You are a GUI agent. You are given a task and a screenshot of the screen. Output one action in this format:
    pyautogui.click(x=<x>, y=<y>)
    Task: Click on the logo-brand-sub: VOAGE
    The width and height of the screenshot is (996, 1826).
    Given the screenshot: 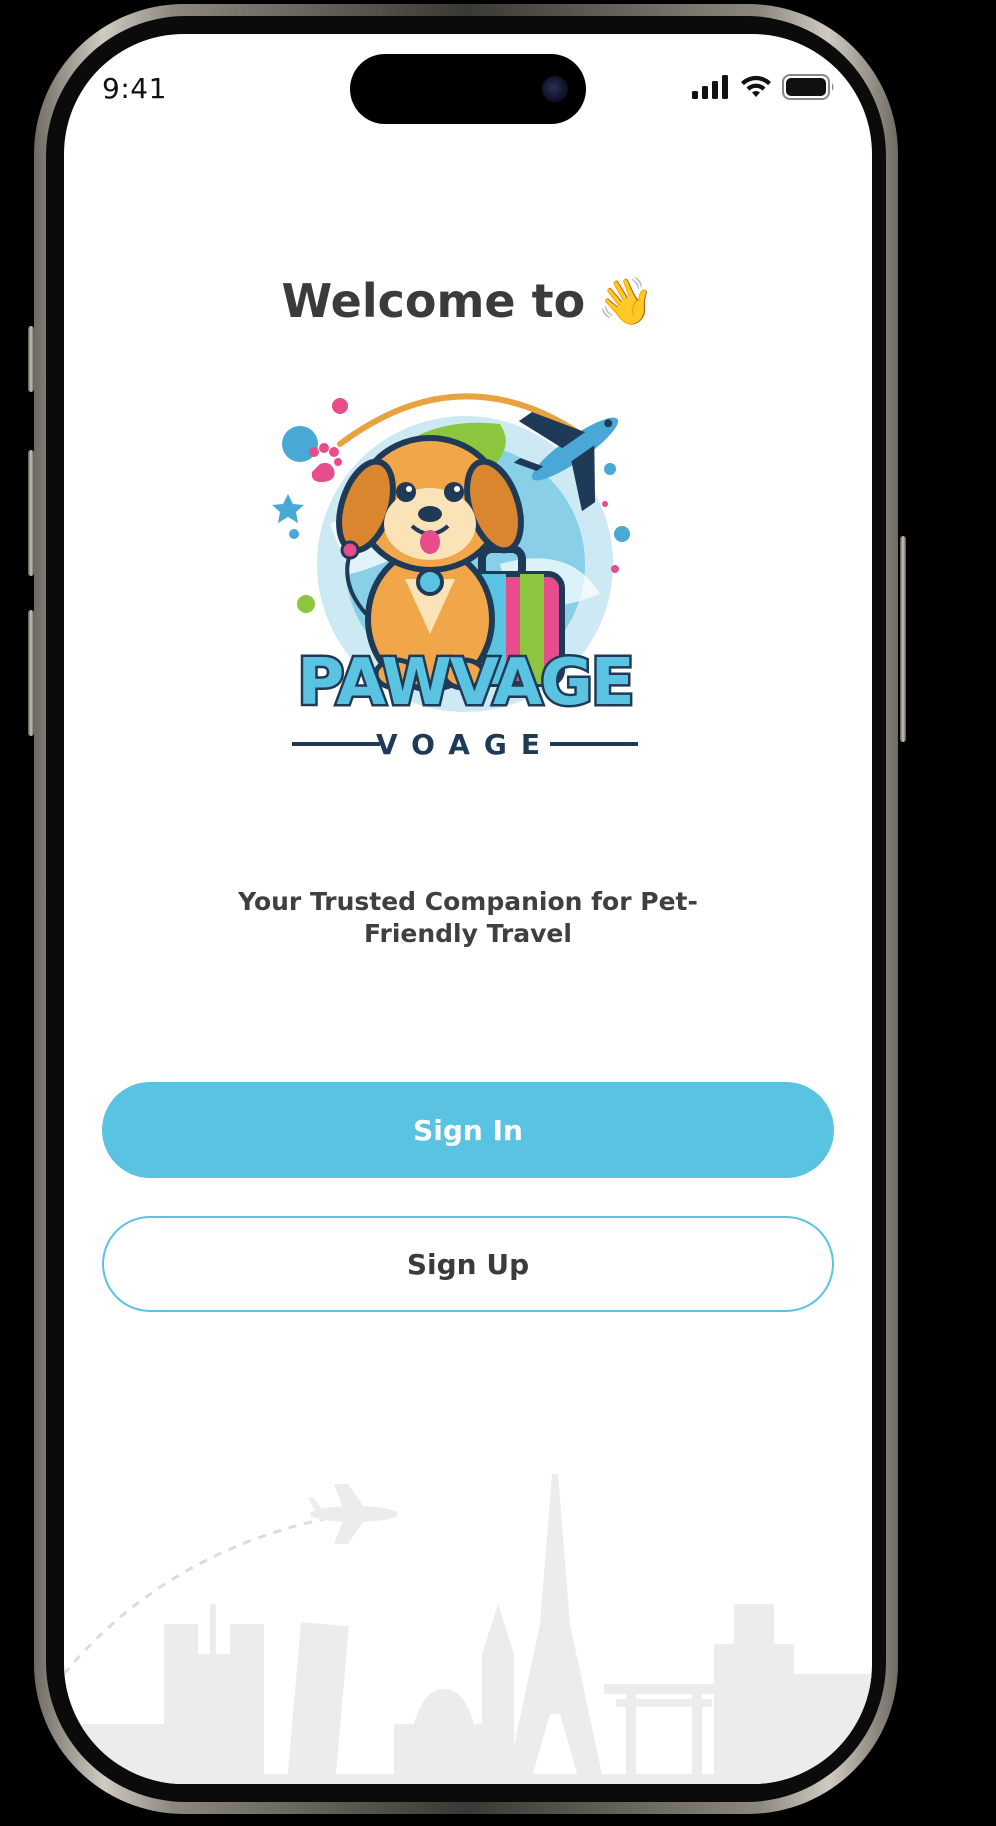 What is the action you would take?
    pyautogui.click(x=465, y=744)
    